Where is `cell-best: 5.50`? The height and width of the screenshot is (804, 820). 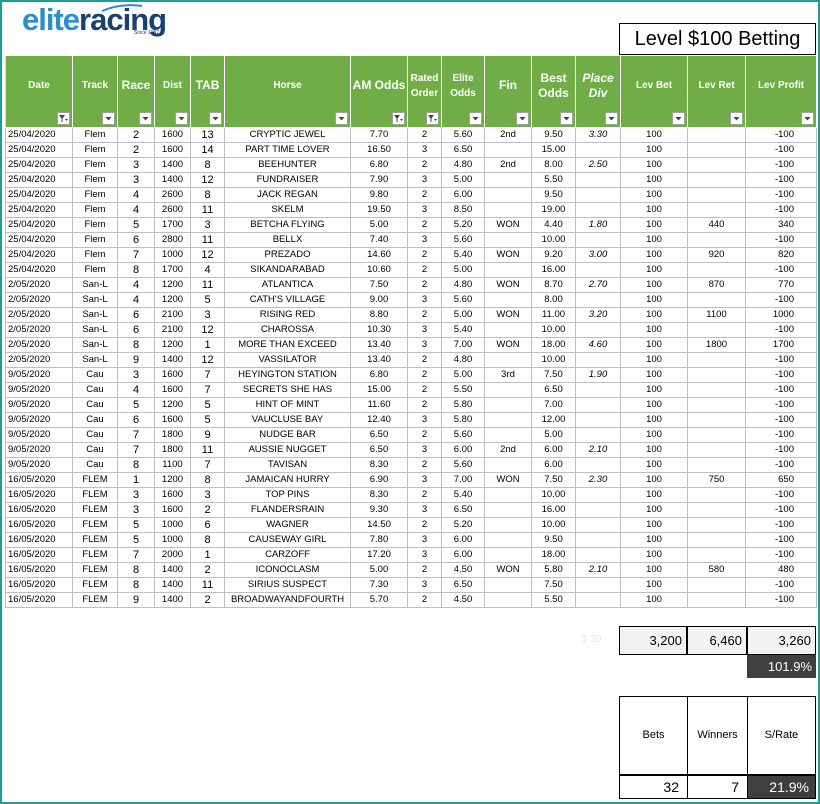 cell-best: 5.50 is located at coordinates (553, 600).